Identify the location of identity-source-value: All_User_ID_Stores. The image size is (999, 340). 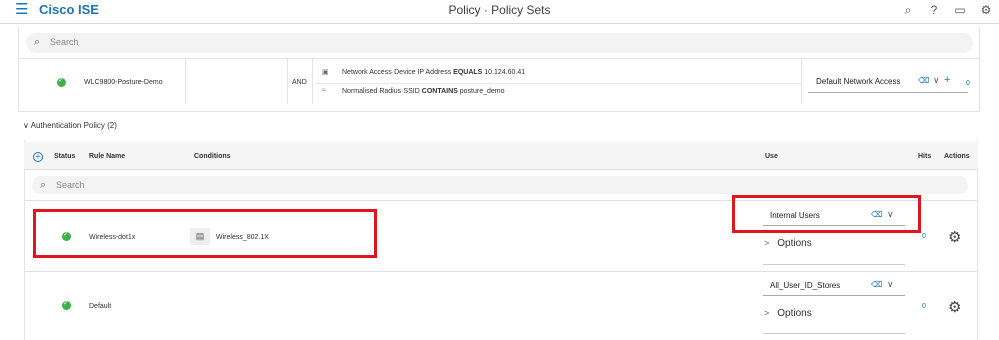
(805, 285).